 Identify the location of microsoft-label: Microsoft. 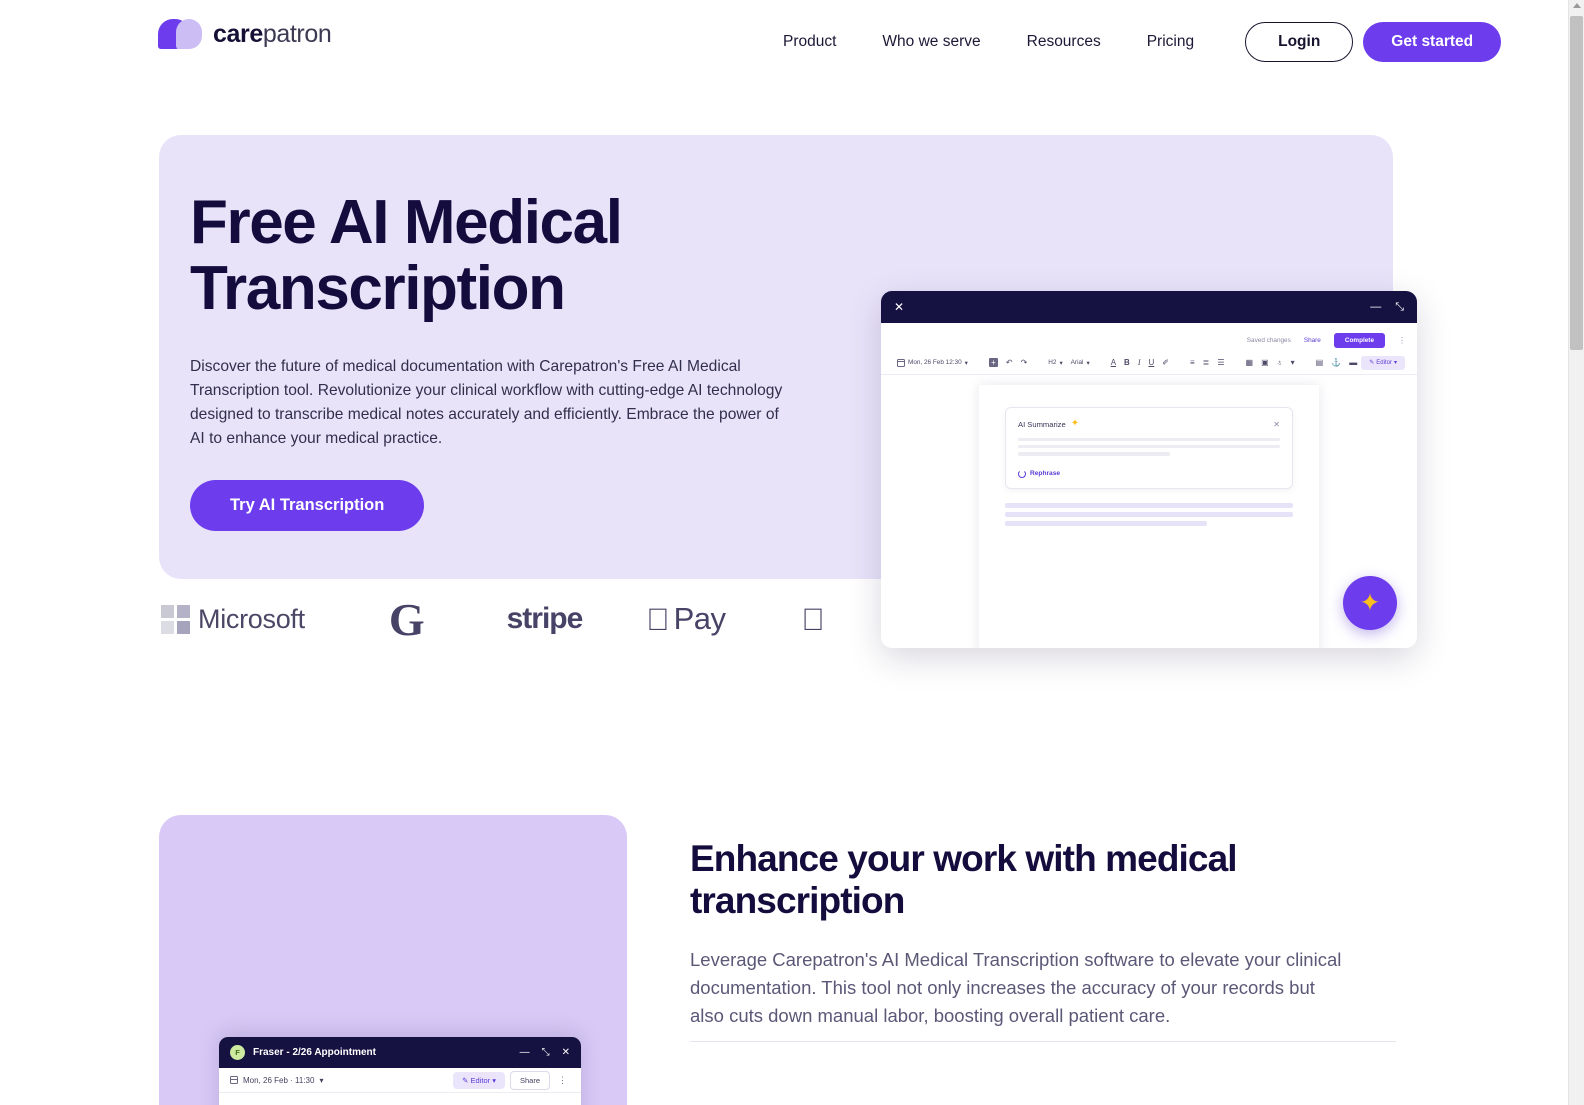
(251, 618).